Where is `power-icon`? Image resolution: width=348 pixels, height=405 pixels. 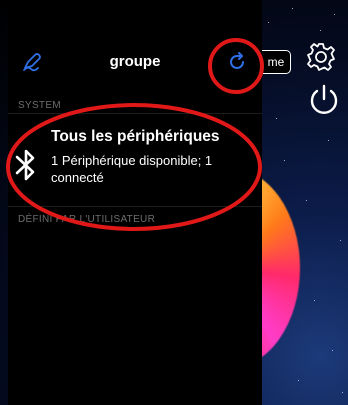
power-icon is located at coordinates (324, 100).